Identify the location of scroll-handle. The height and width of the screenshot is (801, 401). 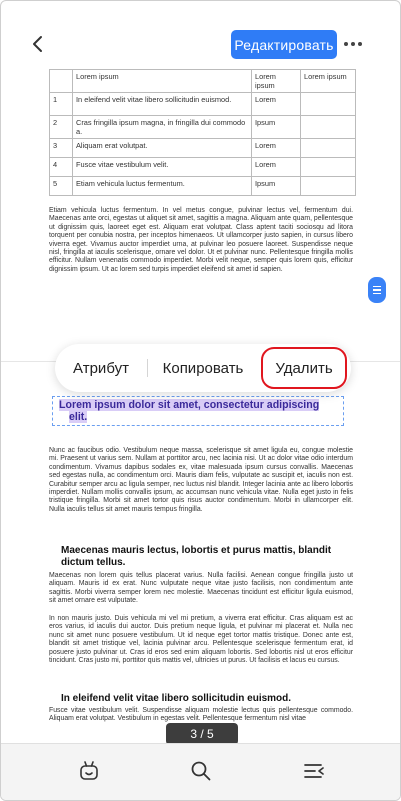
(377, 290).